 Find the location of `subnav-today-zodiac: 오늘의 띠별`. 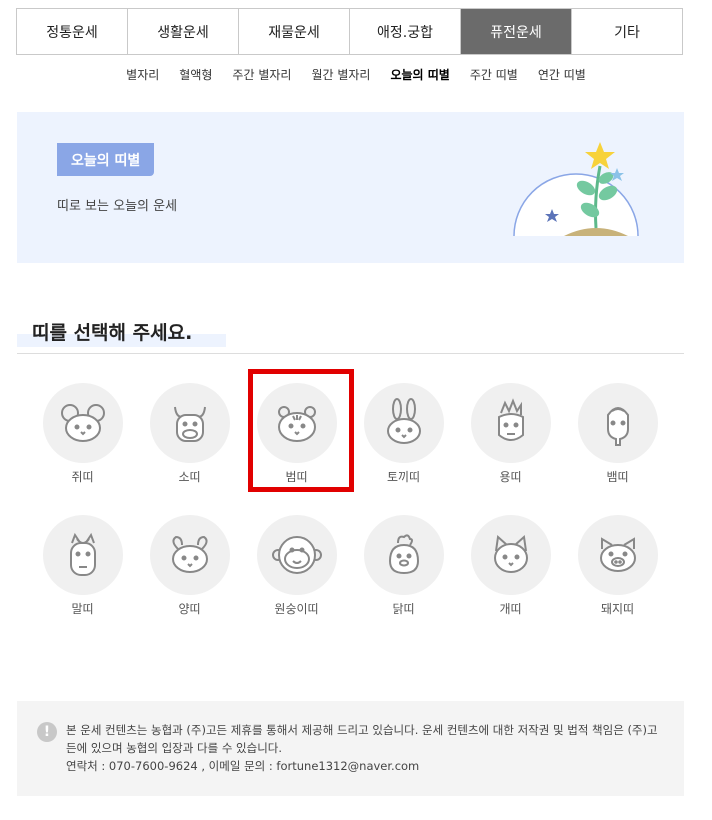

subnav-today-zodiac: 오늘의 띠별 is located at coordinates (419, 74).